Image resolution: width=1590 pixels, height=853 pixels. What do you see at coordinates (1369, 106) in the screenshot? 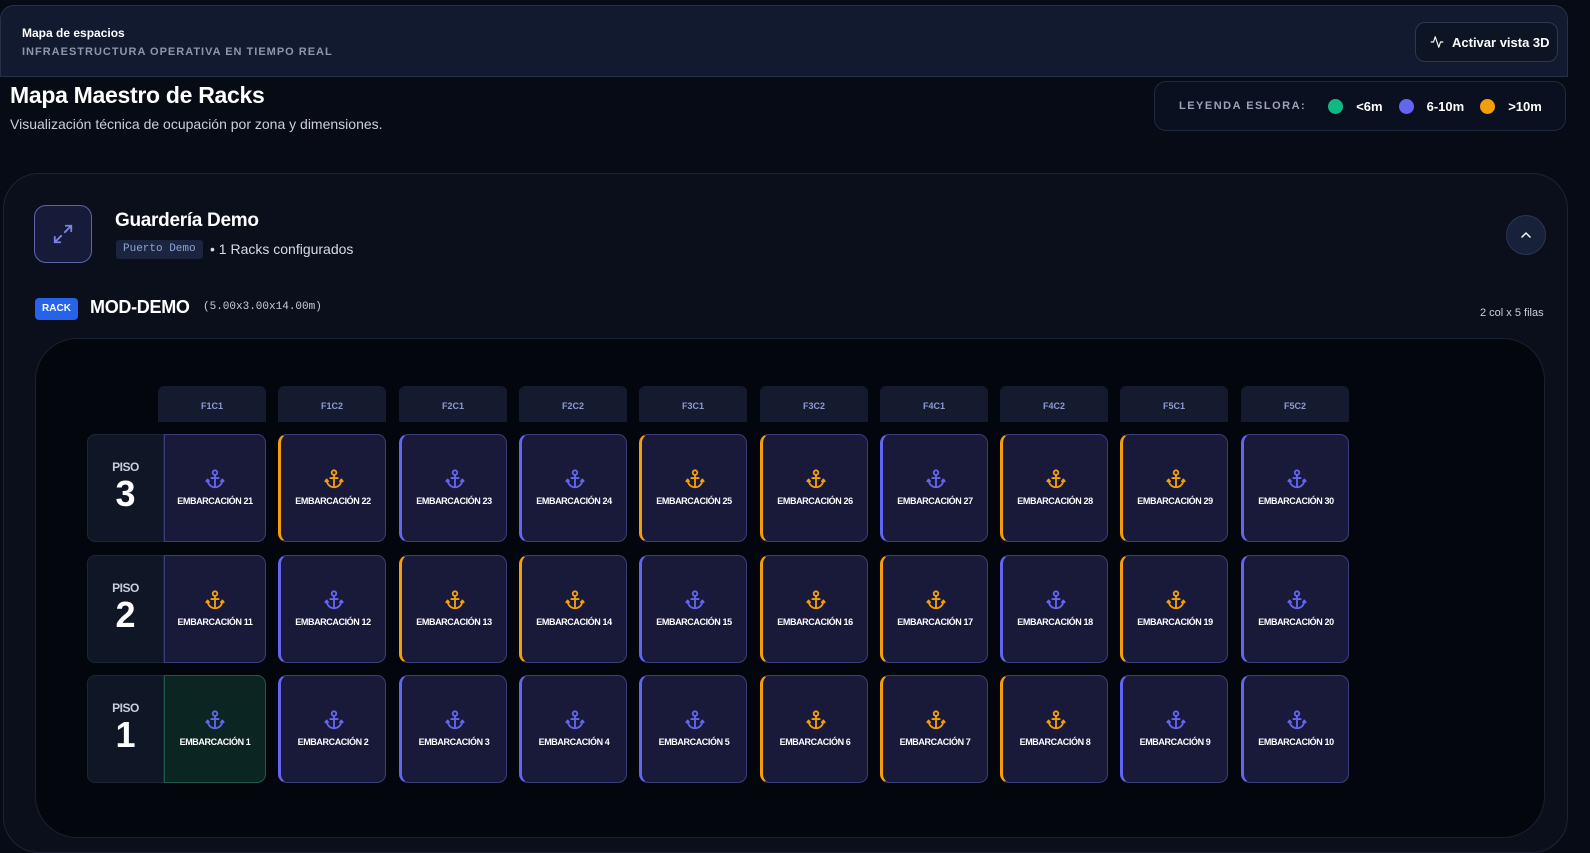
I see `legend-label-small: <6m` at bounding box center [1369, 106].